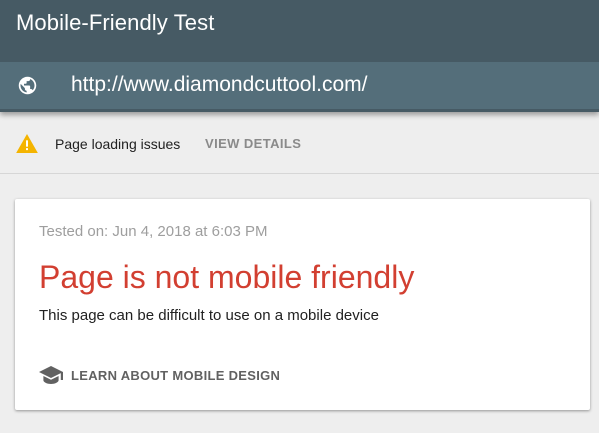 The height and width of the screenshot is (433, 599). I want to click on app-title: Mobile-Friendly Test, so click(115, 22).